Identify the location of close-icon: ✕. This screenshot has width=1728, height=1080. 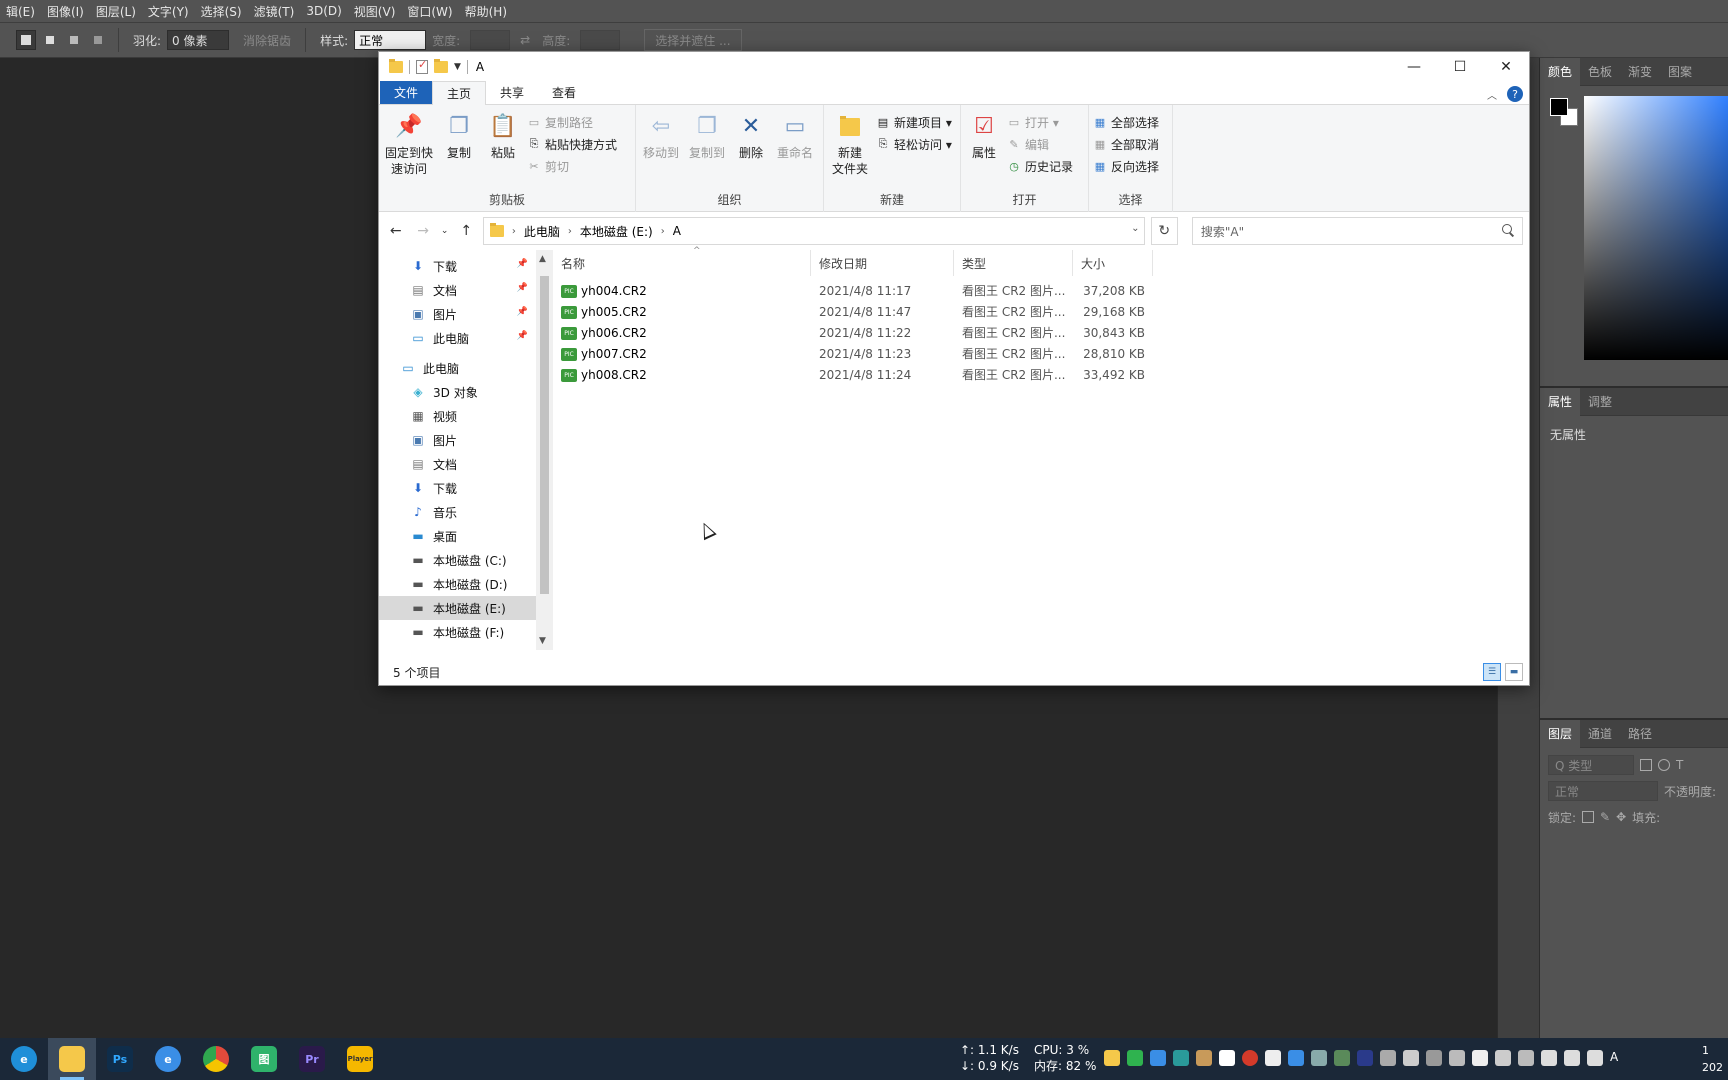
(1506, 67).